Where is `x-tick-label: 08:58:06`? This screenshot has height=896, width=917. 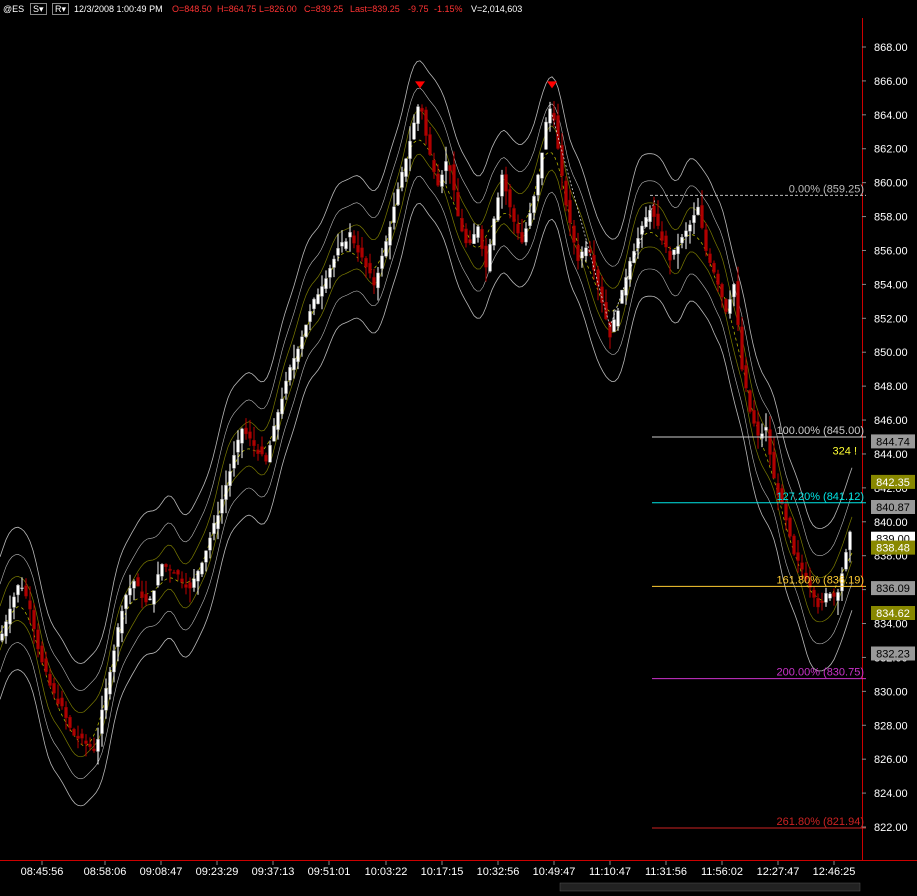
x-tick-label: 08:58:06 is located at coordinates (105, 872).